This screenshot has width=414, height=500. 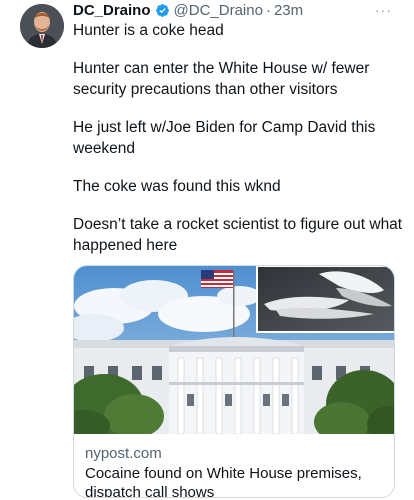 I want to click on card-domain: nypost.com, so click(x=123, y=453).